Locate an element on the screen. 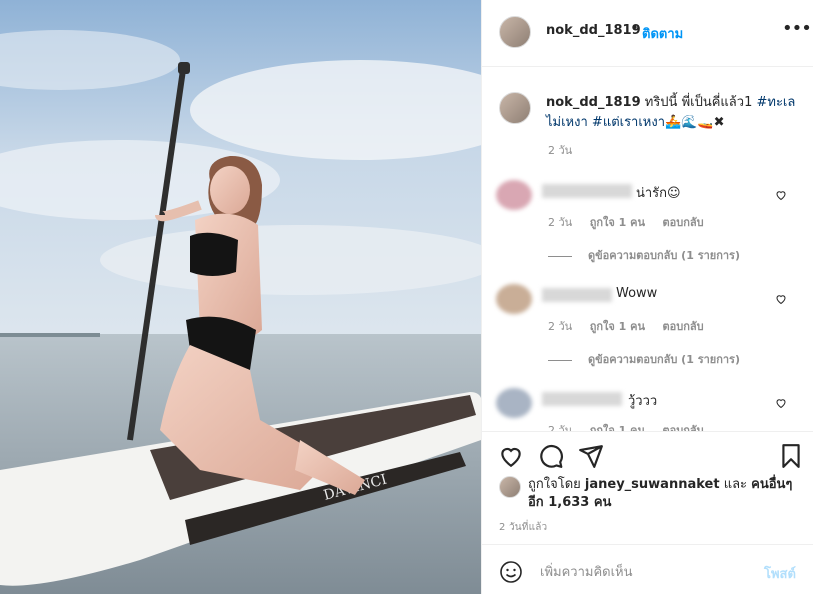 The height and width of the screenshot is (595, 813). author-avatar is located at coordinates (515, 32).